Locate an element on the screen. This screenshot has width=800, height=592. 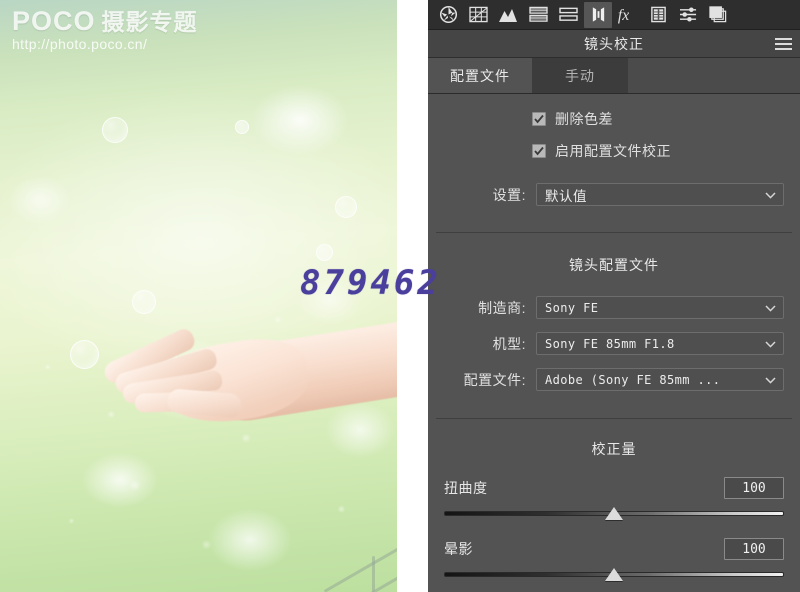
profile-label: 配置文件: is located at coordinates (494, 379).